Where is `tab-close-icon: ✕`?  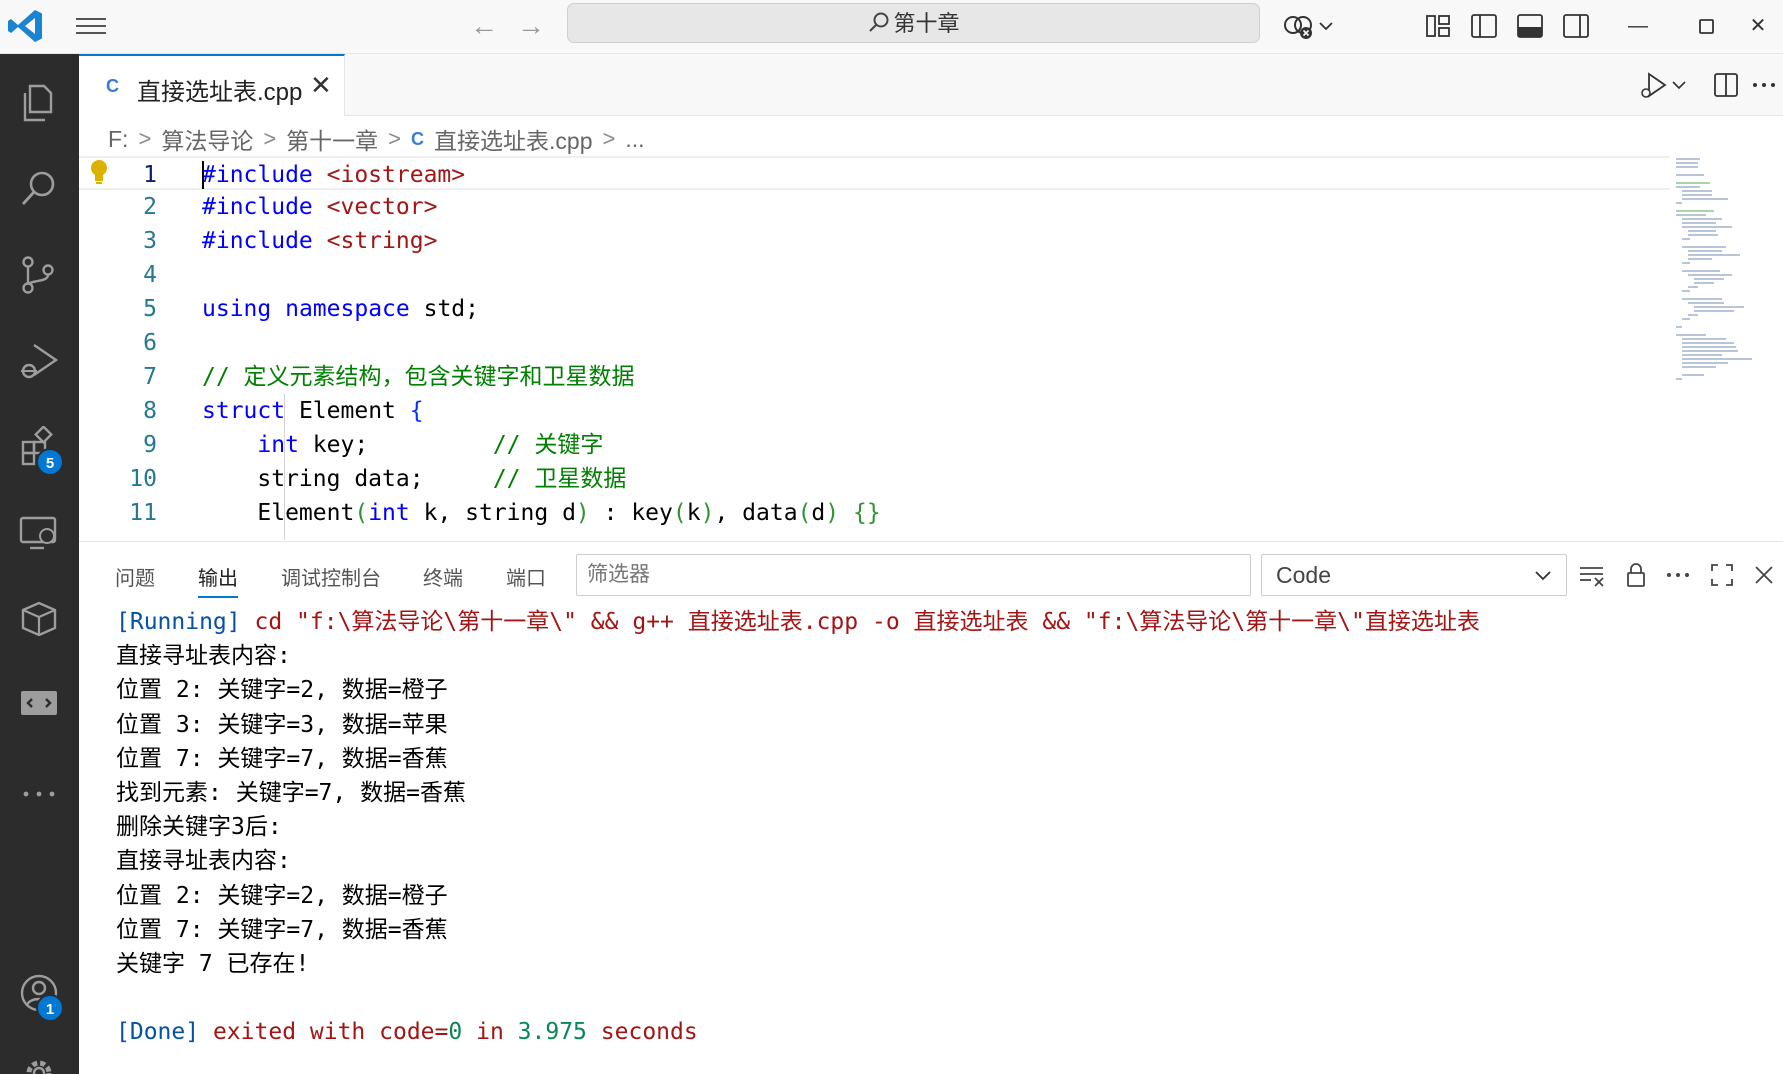 tab-close-icon: ✕ is located at coordinates (321, 85).